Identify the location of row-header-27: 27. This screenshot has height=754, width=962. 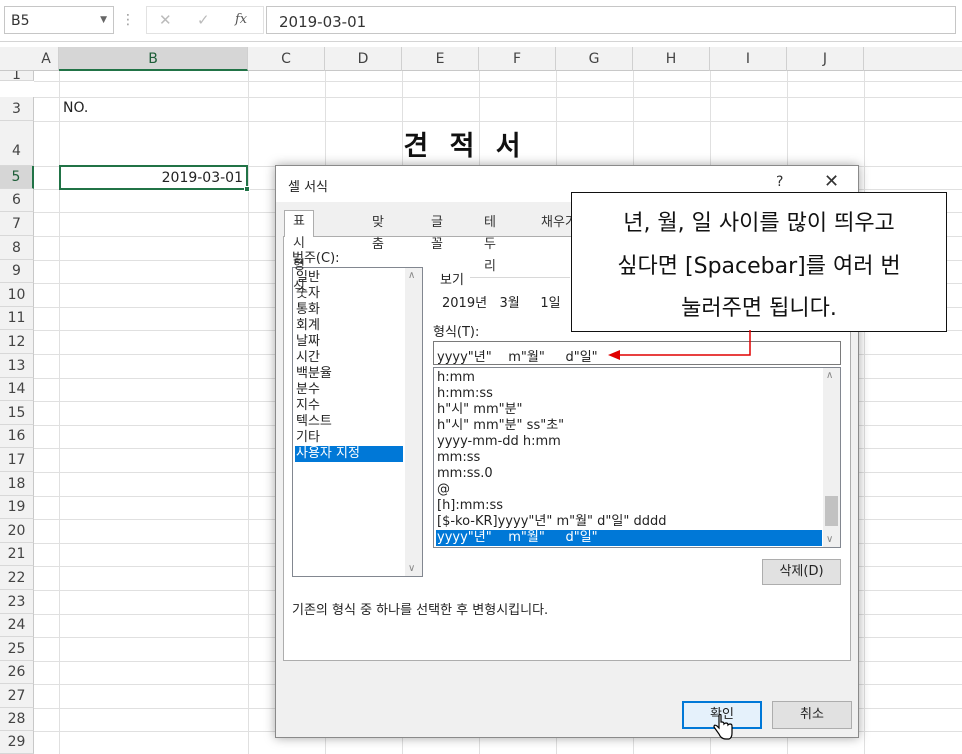
(17, 696).